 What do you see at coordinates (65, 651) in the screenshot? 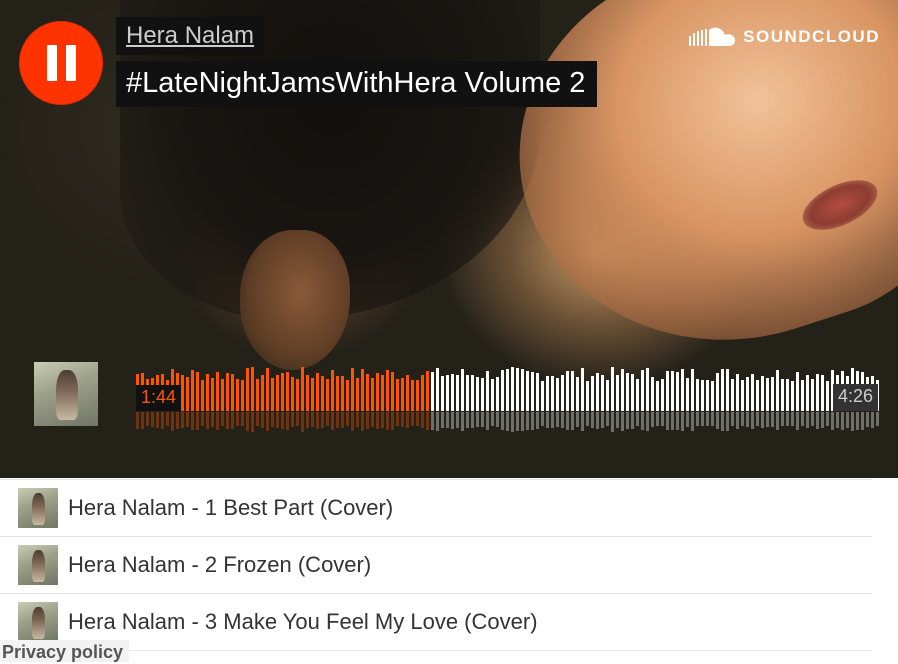
I see `privacy-policy-link: Privacy policy` at bounding box center [65, 651].